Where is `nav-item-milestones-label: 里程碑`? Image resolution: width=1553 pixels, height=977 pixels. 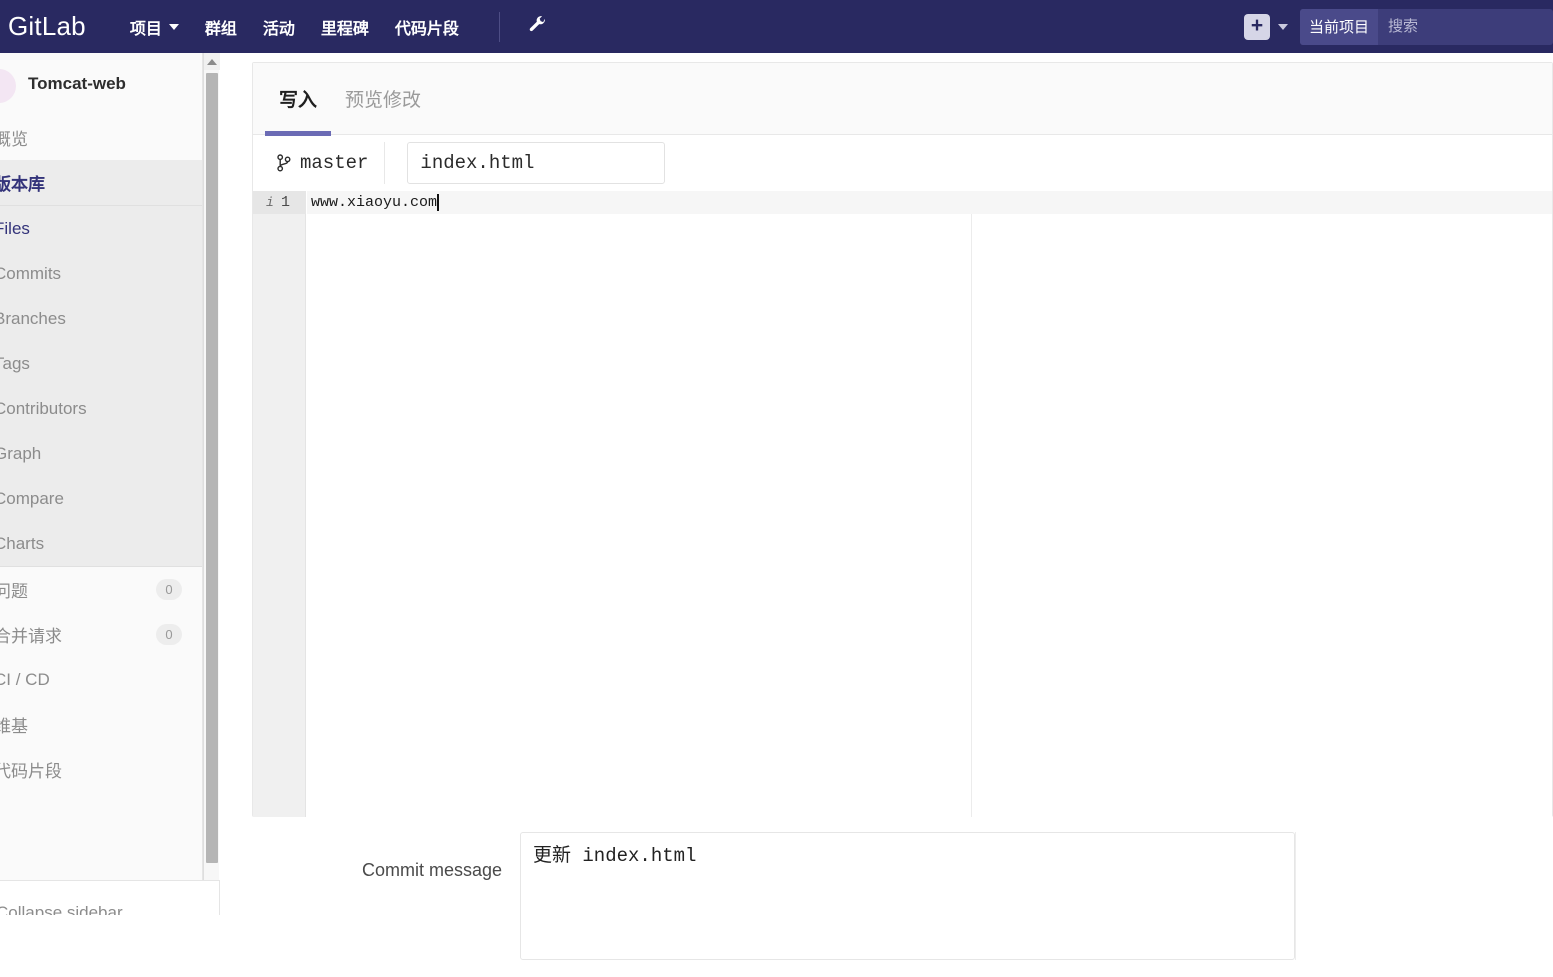 nav-item-milestones-label: 里程碑 is located at coordinates (344, 29).